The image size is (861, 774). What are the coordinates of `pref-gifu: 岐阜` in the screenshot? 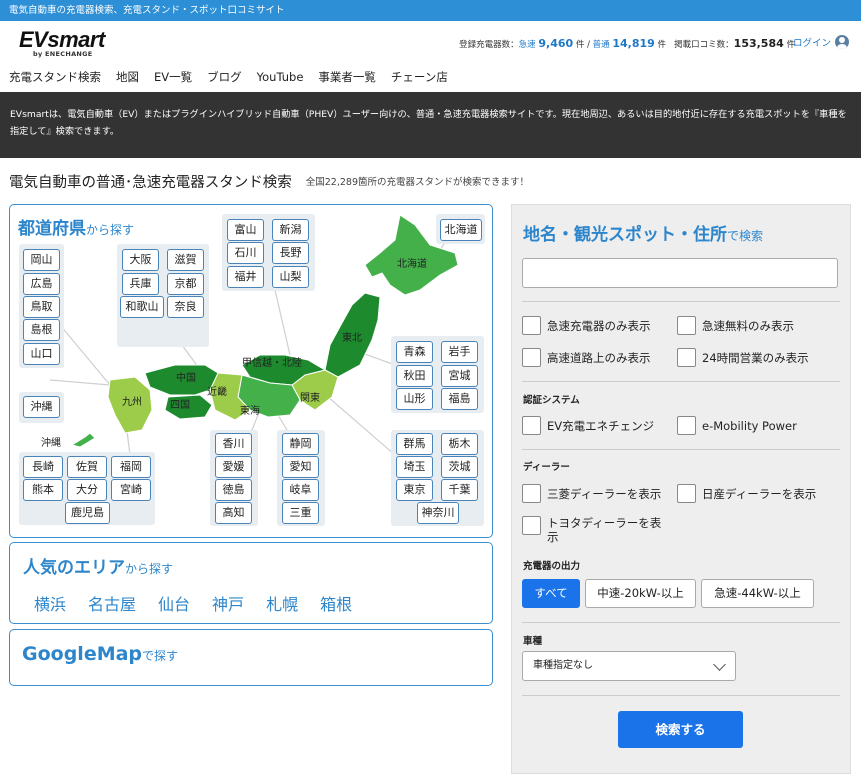 It's located at (300, 490).